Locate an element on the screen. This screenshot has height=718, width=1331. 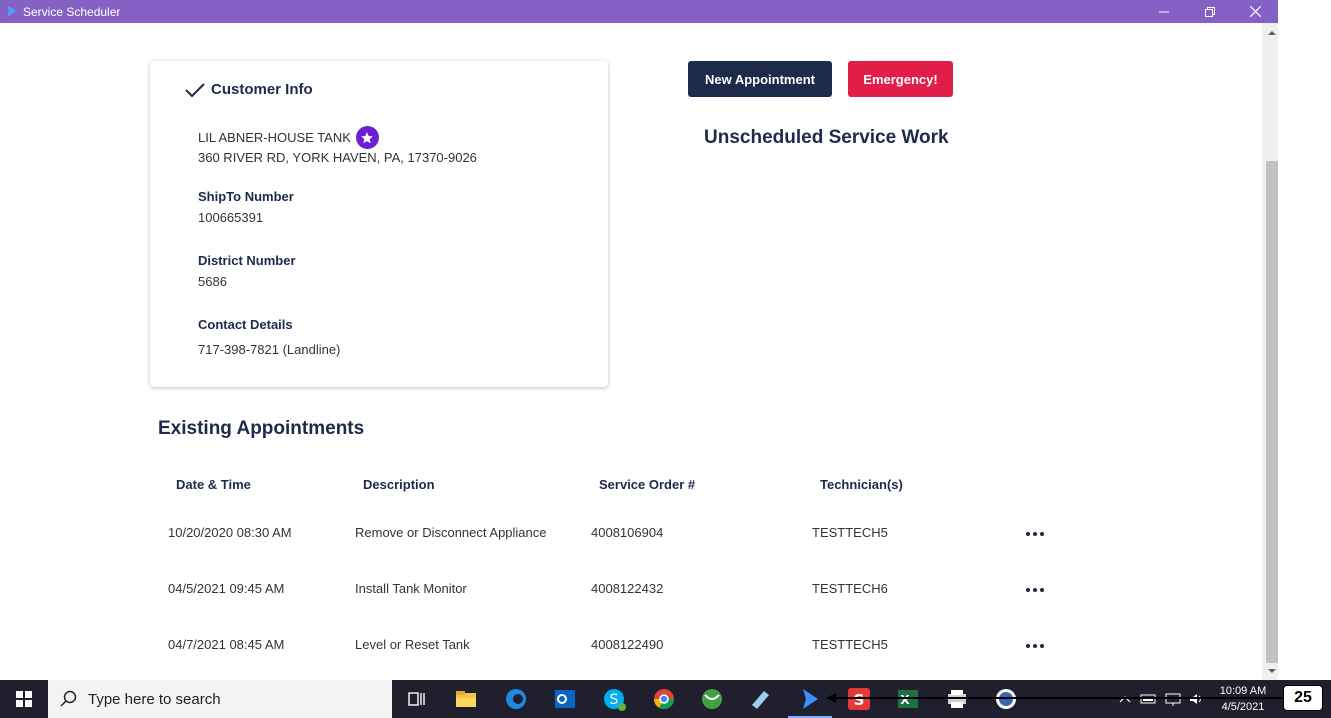
customer-address: 360 RIVER RD, YORK HAVEN, PA, 17370-9026 is located at coordinates (337, 157).